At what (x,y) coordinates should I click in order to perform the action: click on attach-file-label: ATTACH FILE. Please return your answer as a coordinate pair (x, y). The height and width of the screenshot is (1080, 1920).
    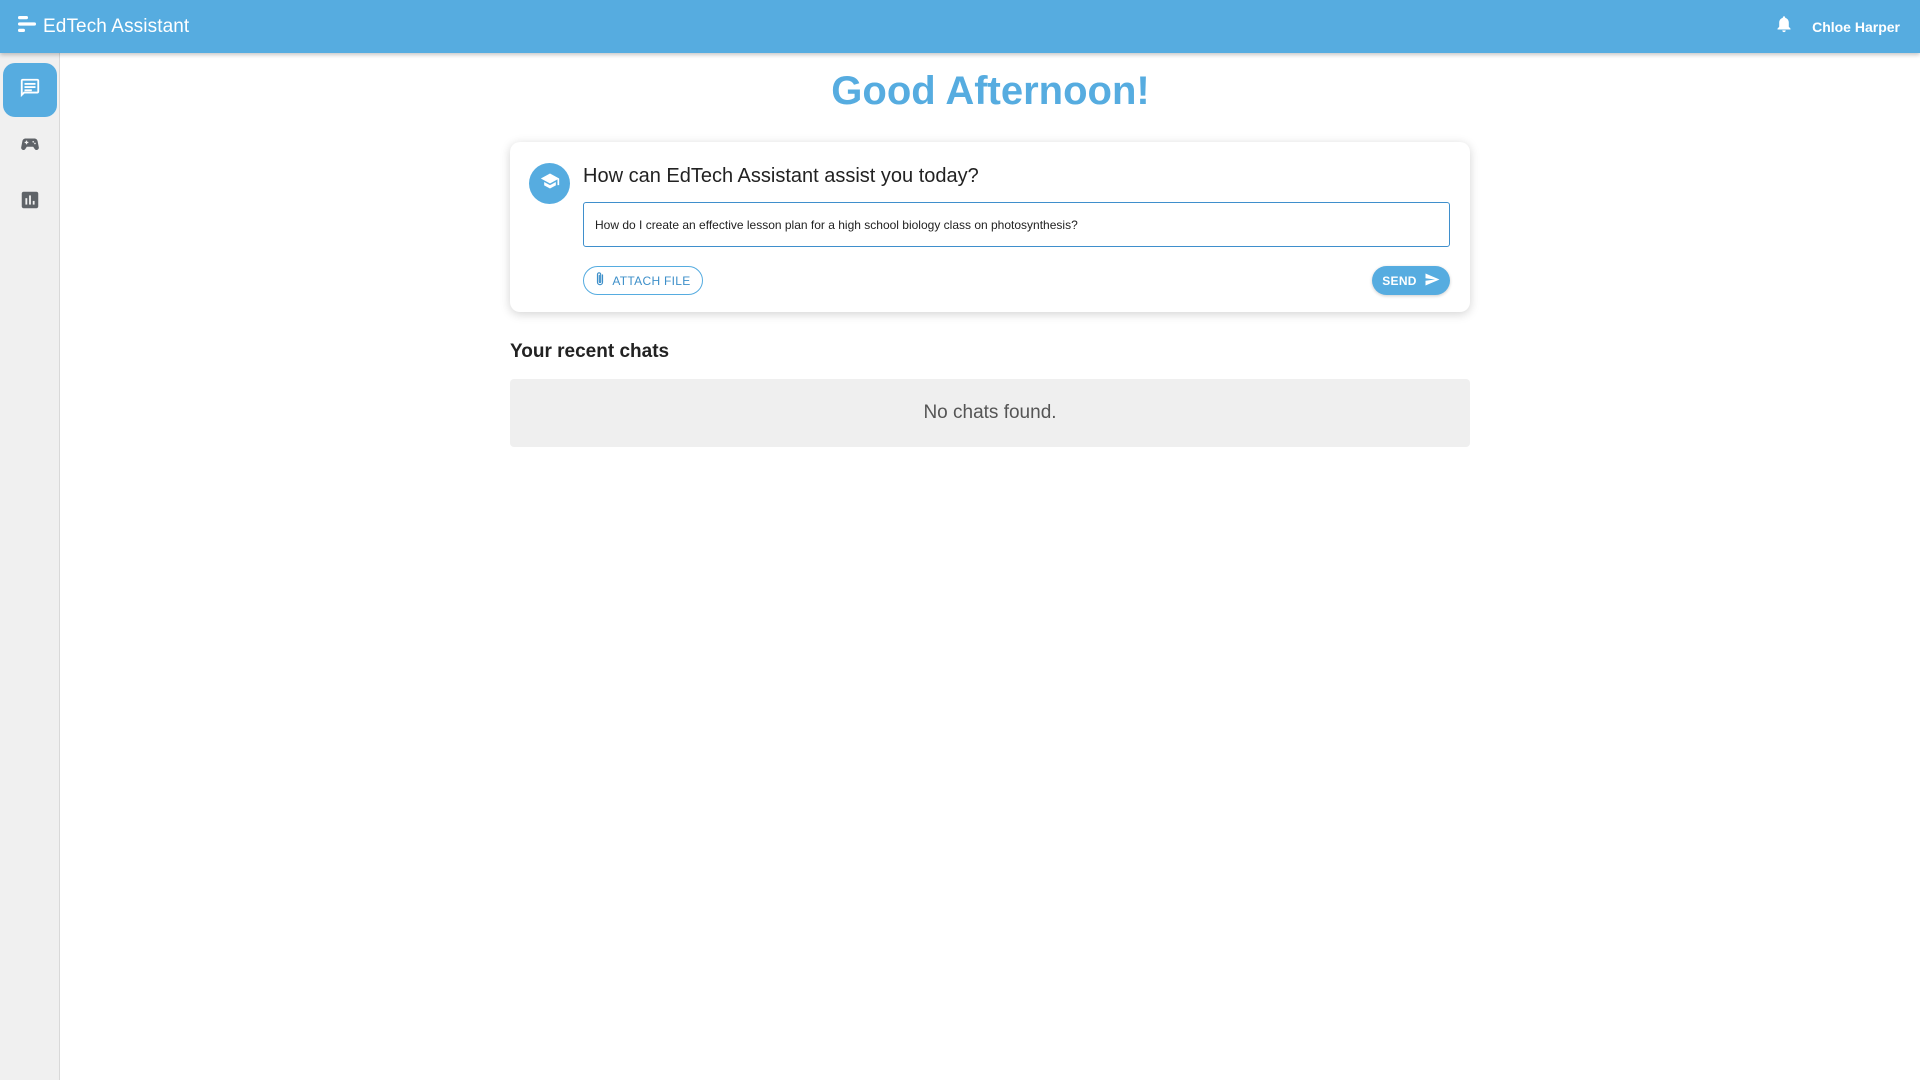
    Looking at the image, I should click on (651, 280).